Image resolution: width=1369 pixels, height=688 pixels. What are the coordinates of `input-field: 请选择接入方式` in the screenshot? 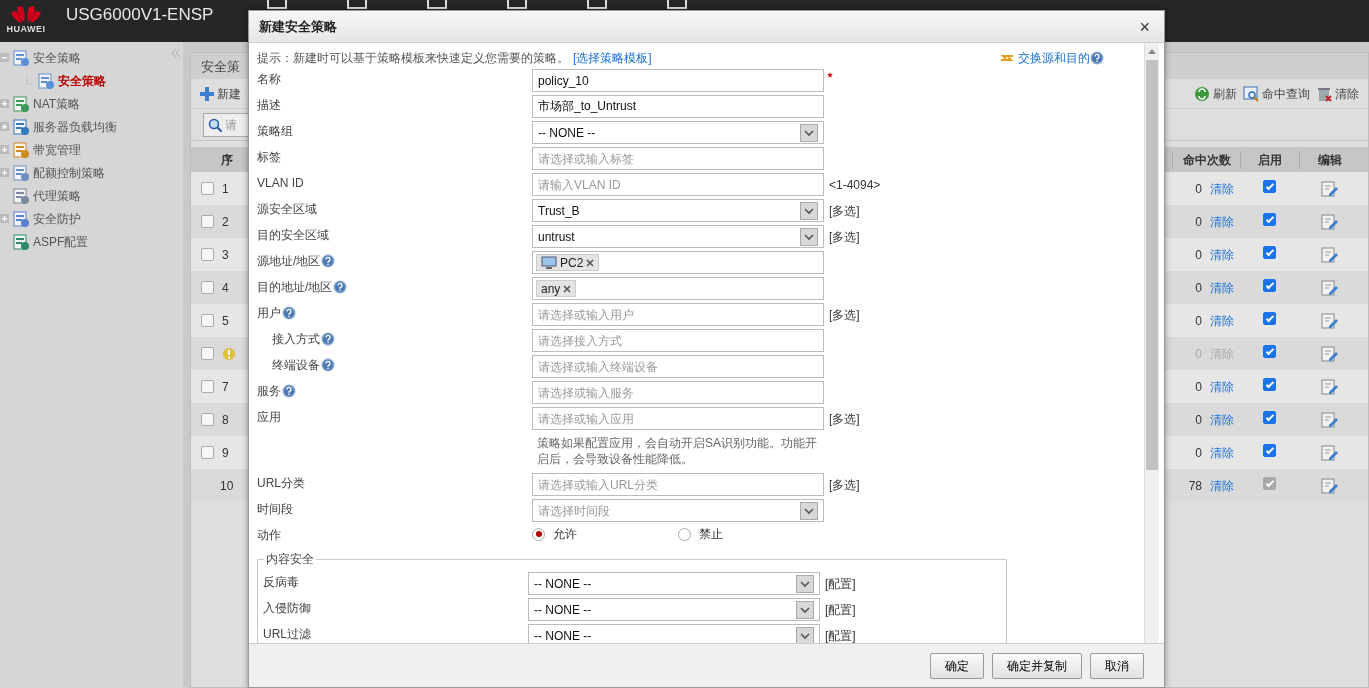 It's located at (678, 340).